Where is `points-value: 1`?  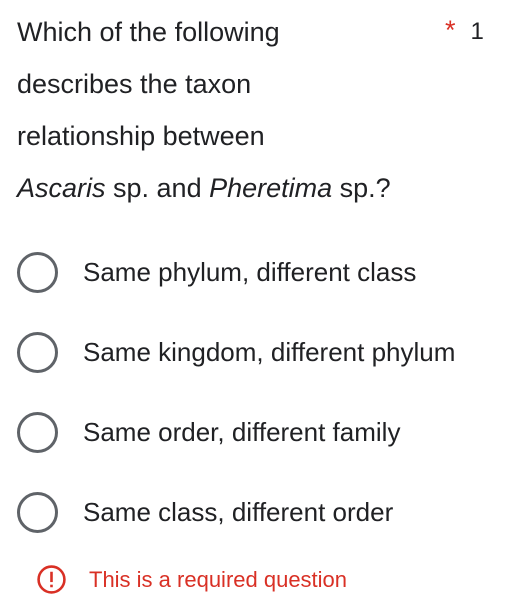 points-value: 1 is located at coordinates (477, 31).